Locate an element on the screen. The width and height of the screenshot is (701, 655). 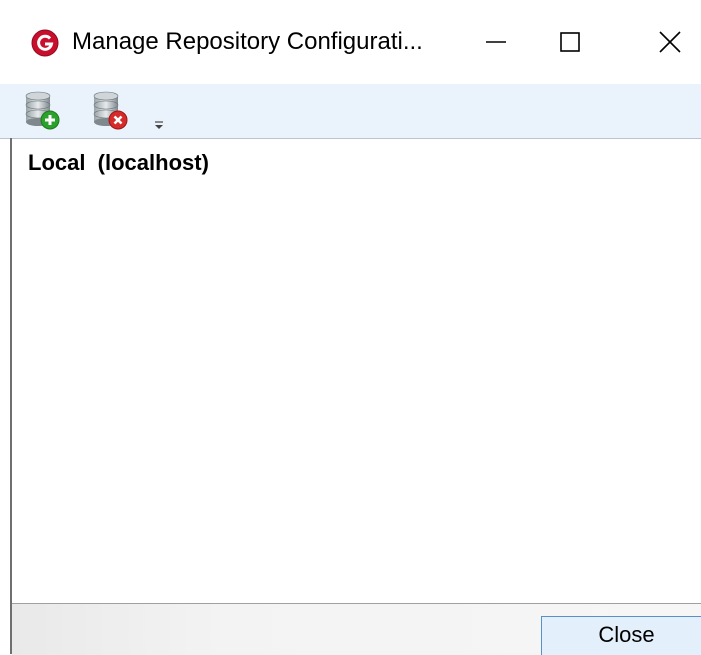
maximize-button is located at coordinates (570, 42).